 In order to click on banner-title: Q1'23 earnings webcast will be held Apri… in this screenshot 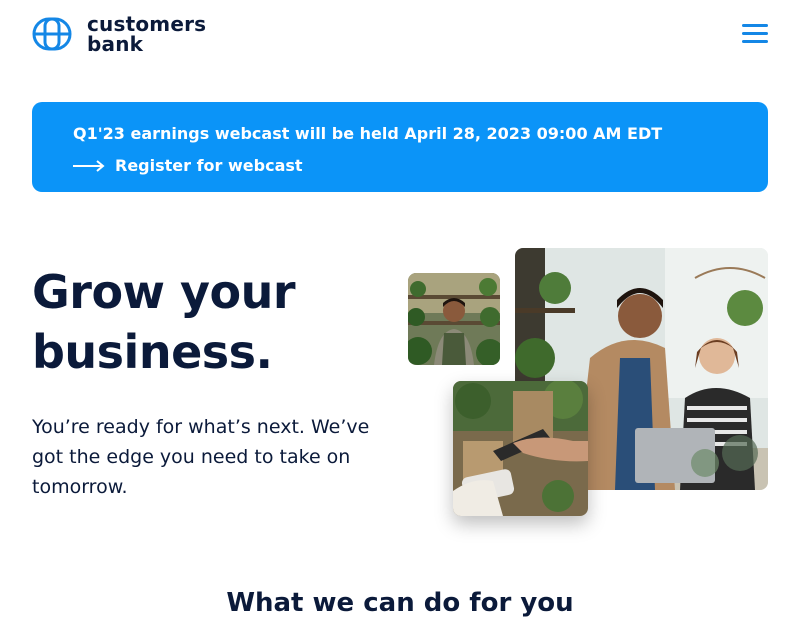, I will do `click(368, 133)`.